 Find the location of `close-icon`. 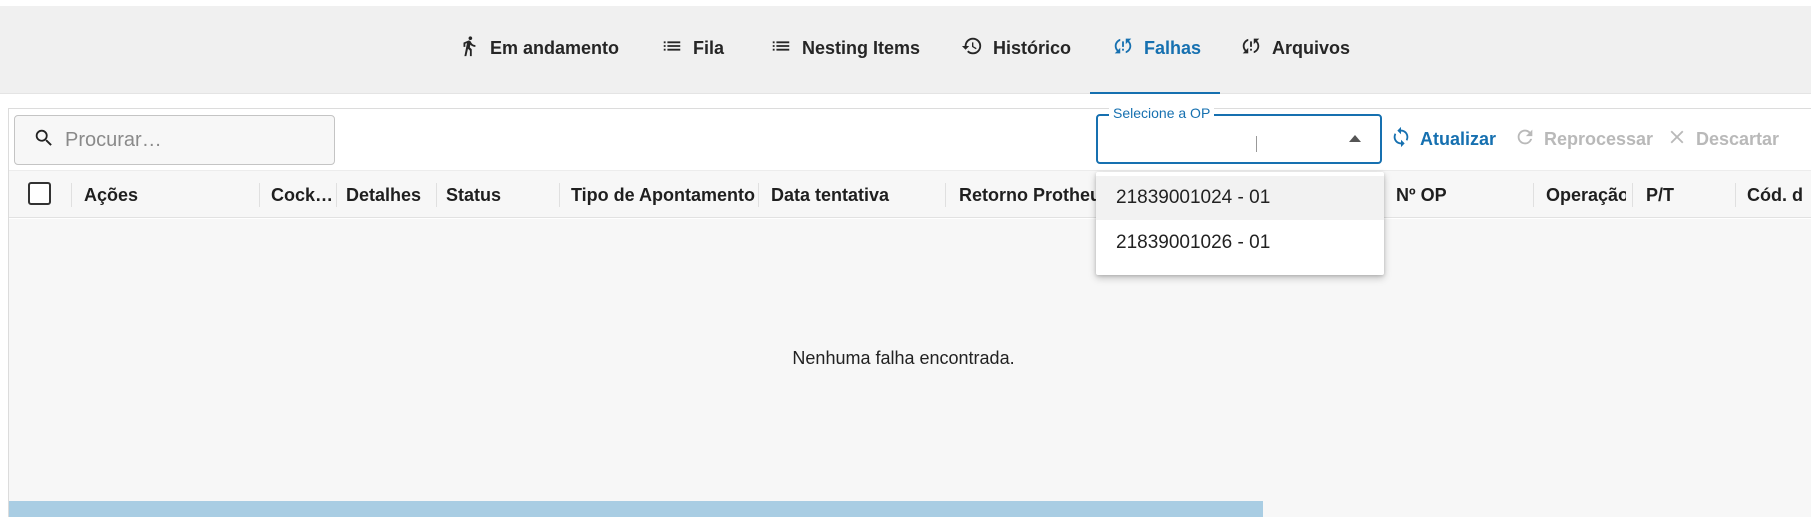

close-icon is located at coordinates (1677, 139).